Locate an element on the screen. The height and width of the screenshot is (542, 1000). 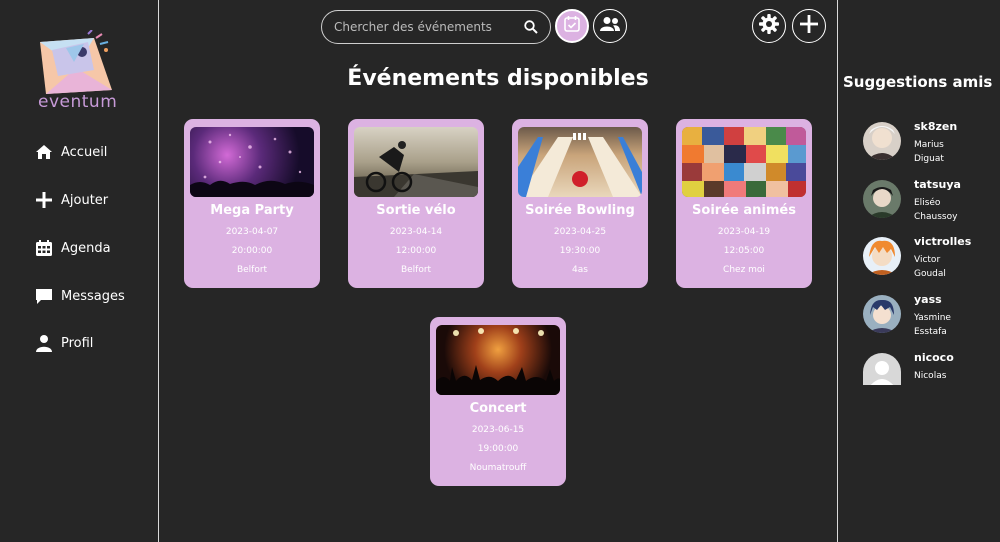
friend-fullname: Nicolas is located at coordinates (930, 376).